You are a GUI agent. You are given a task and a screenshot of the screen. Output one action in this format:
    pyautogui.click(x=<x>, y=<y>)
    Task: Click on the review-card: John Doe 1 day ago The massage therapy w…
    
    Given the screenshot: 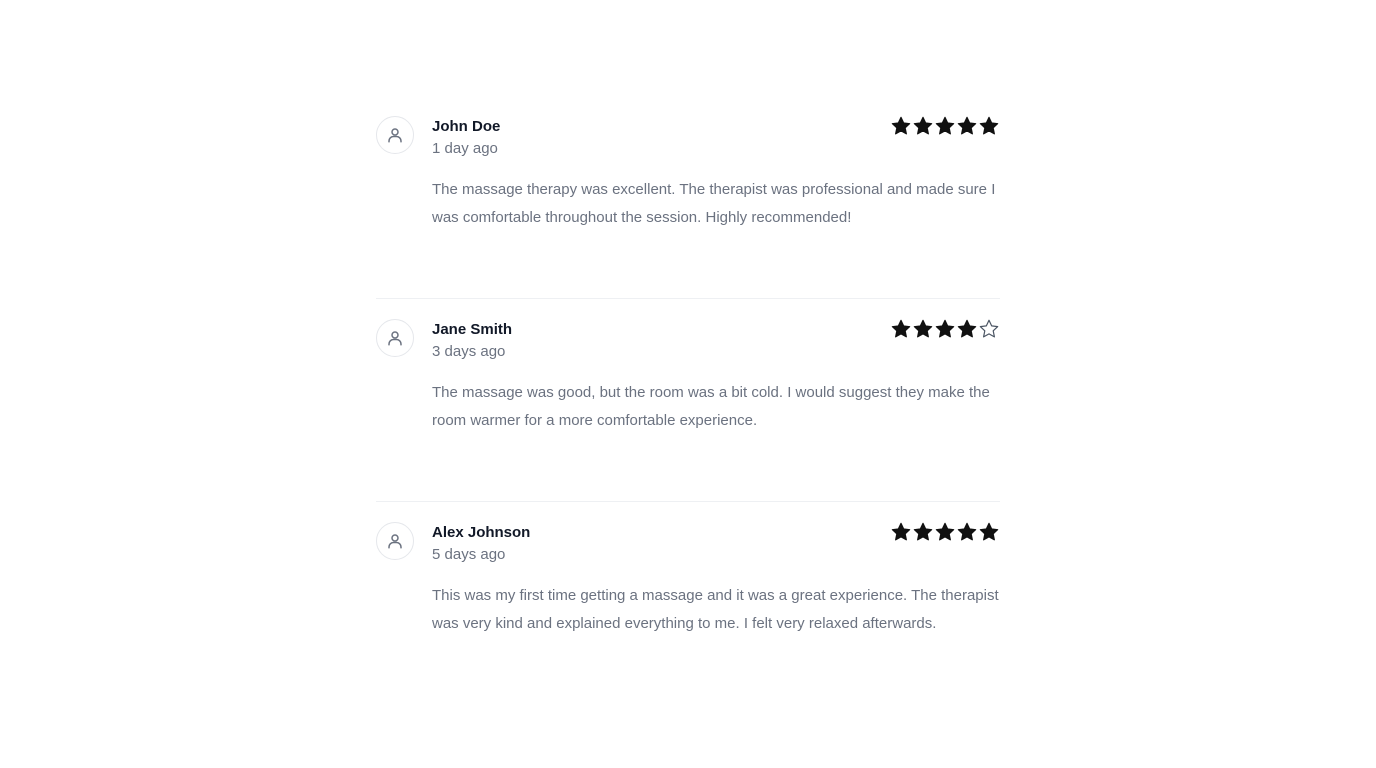 What is the action you would take?
    pyautogui.click(x=688, y=197)
    